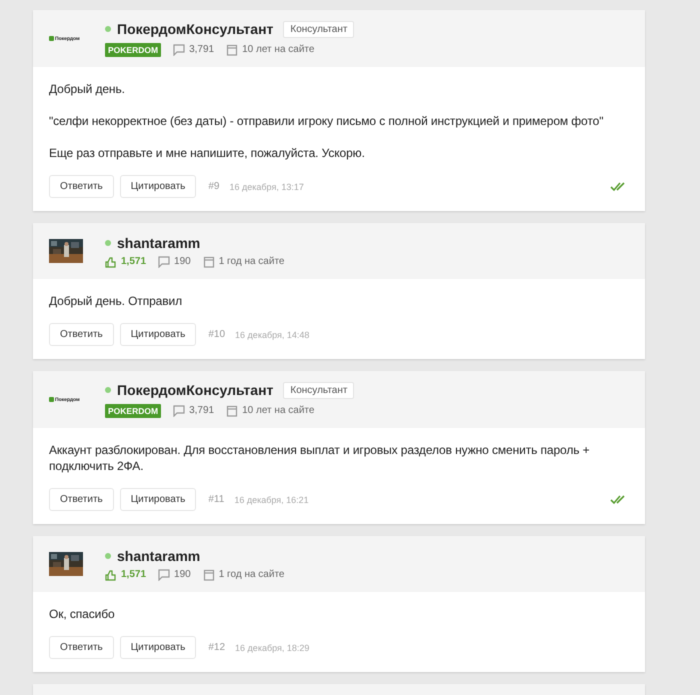  Describe the element at coordinates (82, 614) in the screenshot. I see `post-text: Ок, спасибо` at that location.